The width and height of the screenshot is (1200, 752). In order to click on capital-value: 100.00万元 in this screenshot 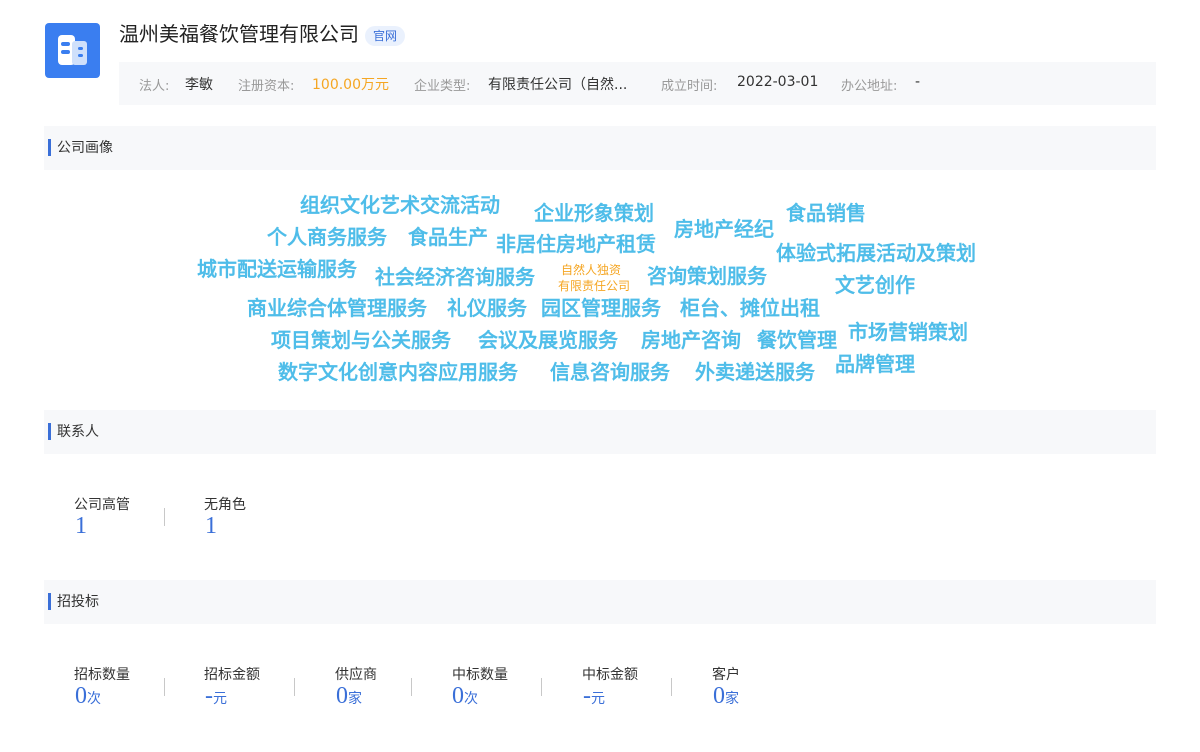, I will do `click(350, 85)`.